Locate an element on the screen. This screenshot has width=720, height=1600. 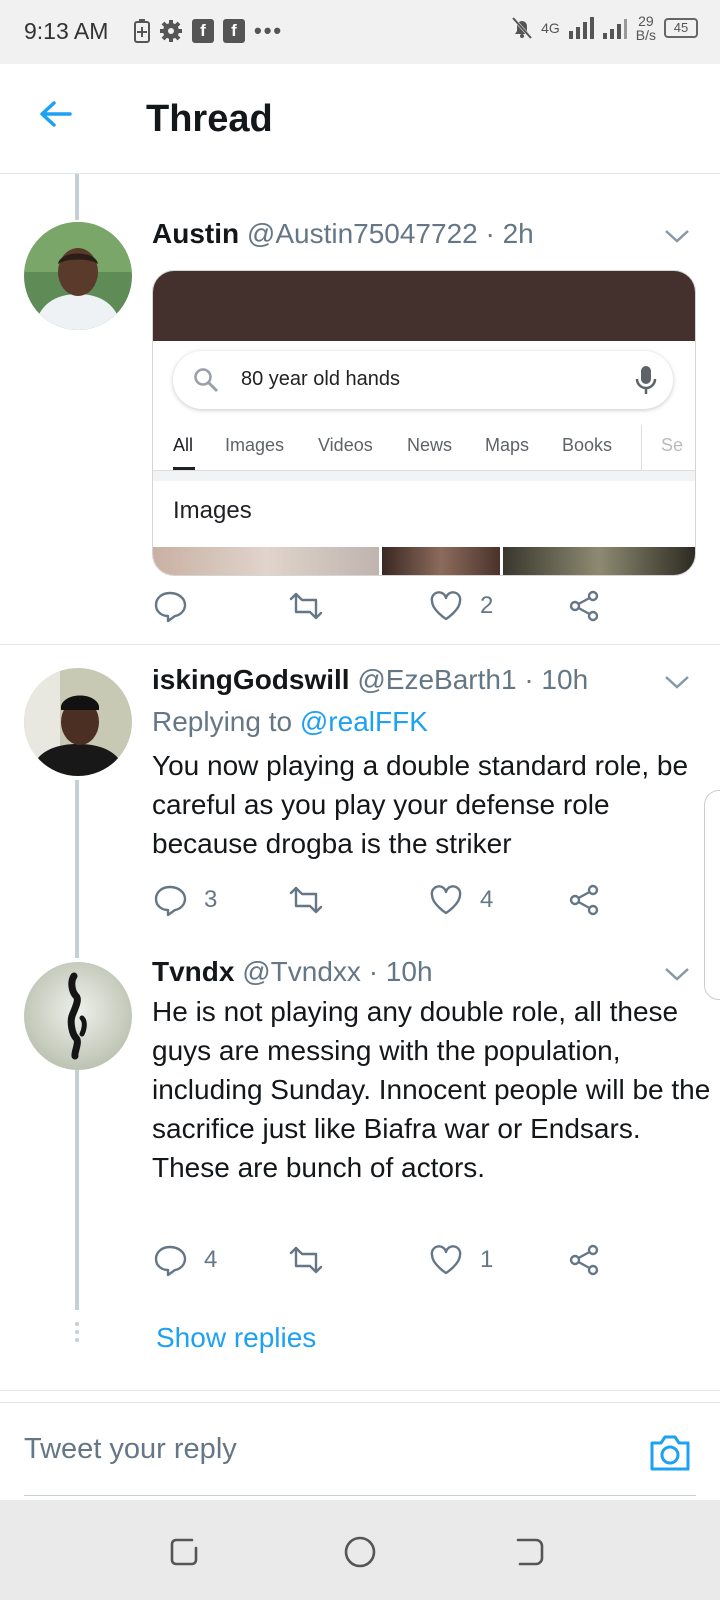
muted-bell-icon is located at coordinates (522, 28).